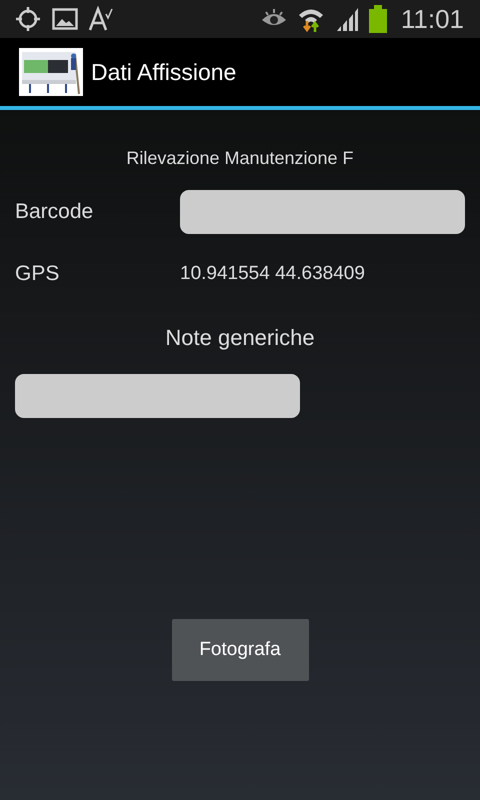 The image size is (480, 800). I want to click on photo-button: Fotografa, so click(240, 650).